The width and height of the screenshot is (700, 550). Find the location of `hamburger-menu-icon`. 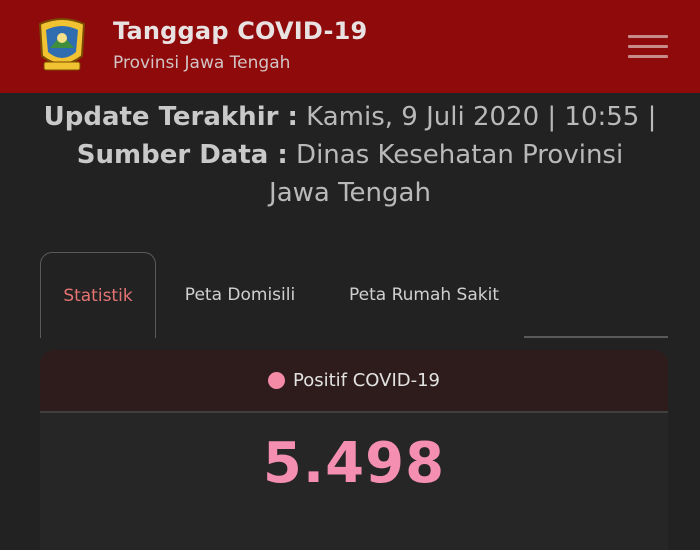

hamburger-menu-icon is located at coordinates (650, 48).